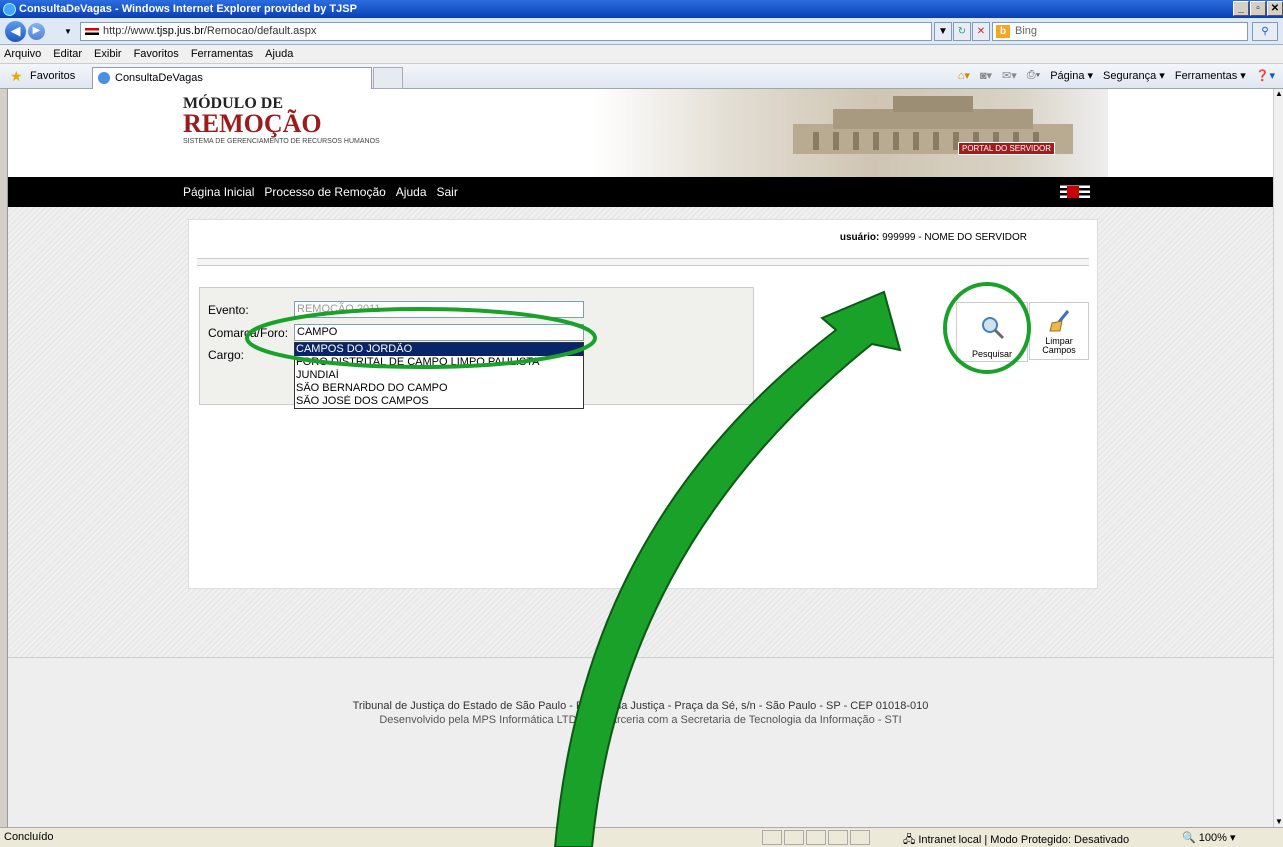 The height and width of the screenshot is (847, 1283). I want to click on stop-icon: ✕, so click(981, 31).